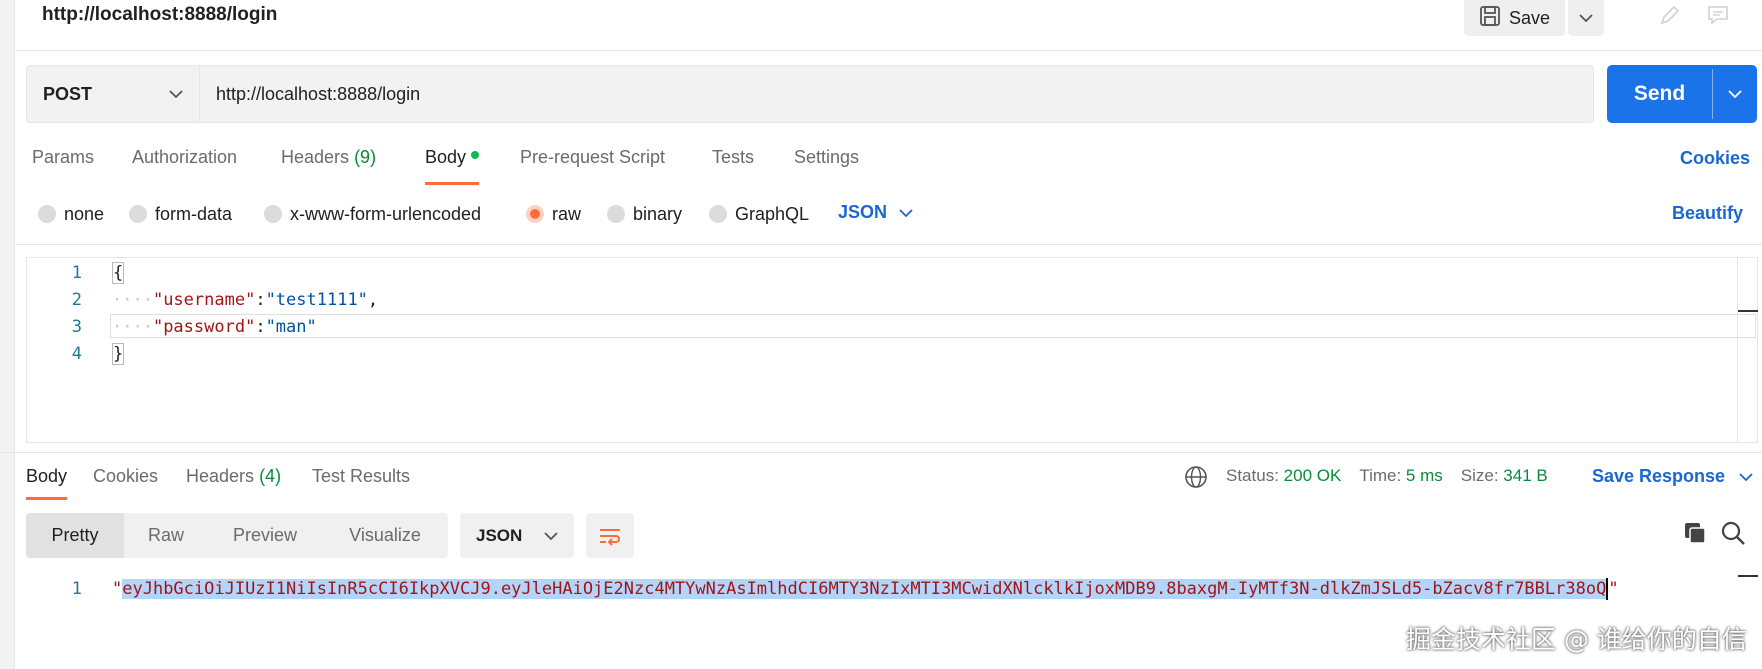 This screenshot has height=669, width=1762. I want to click on wrap-lines-button, so click(610, 535).